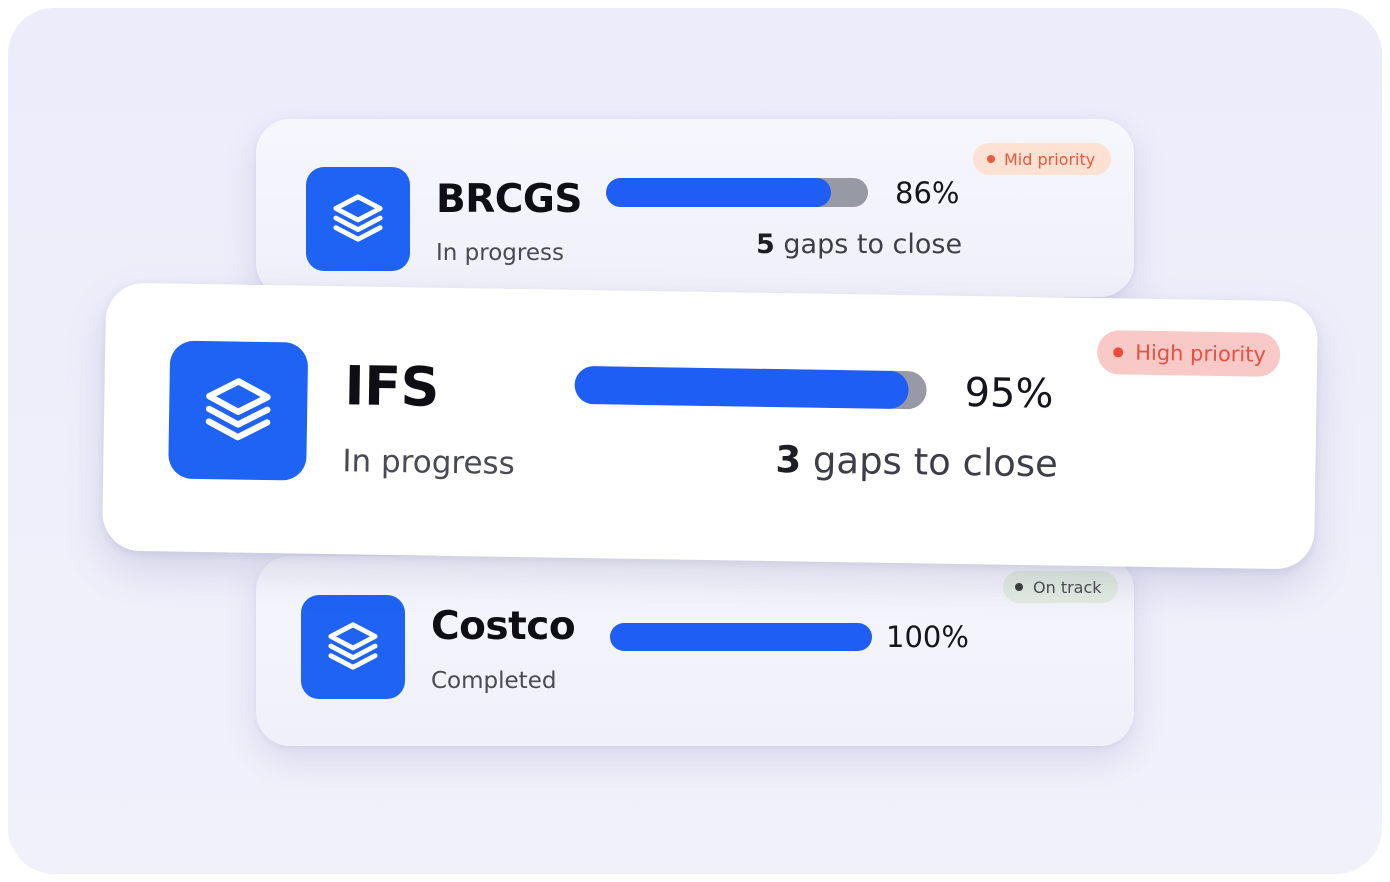  Describe the element at coordinates (1050, 159) in the screenshot. I see `badge-label: Mid priority` at that location.